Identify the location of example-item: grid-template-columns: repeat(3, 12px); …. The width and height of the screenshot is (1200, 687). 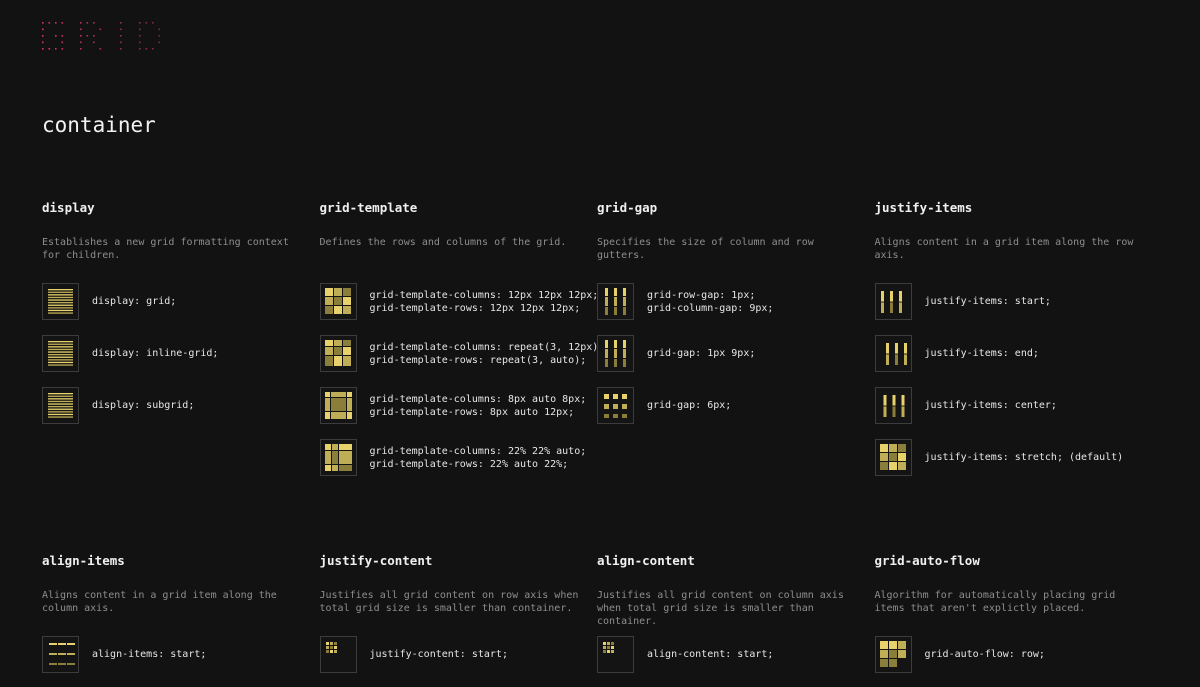
(461, 353).